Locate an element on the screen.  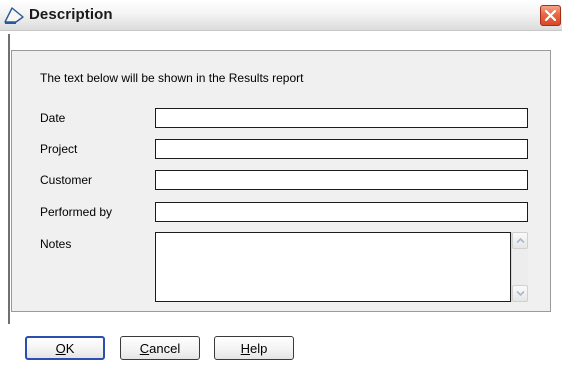
scroll-down-button is located at coordinates (520, 293).